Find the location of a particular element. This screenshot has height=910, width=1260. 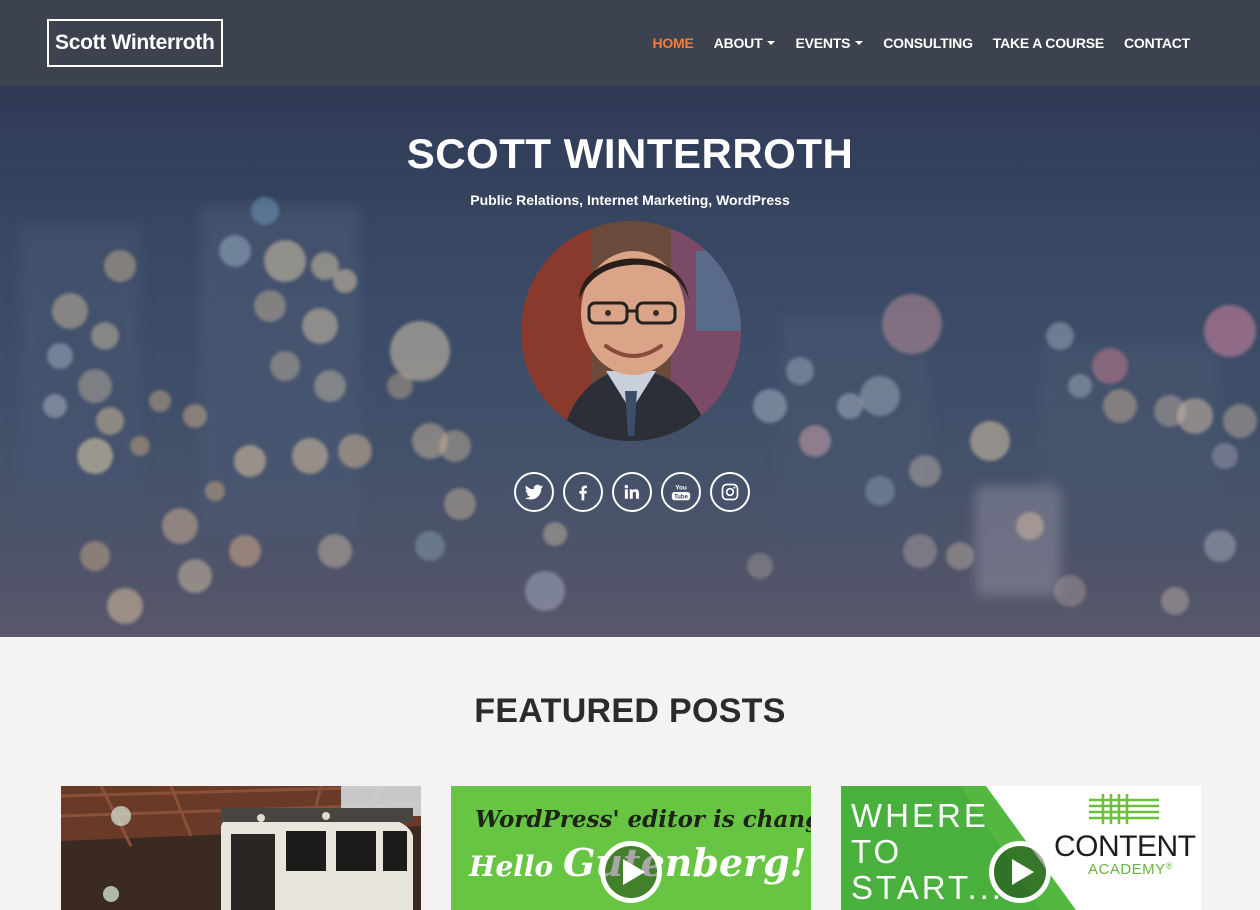

nav-take-a-course: TAKE A COURSE is located at coordinates (1048, 43).